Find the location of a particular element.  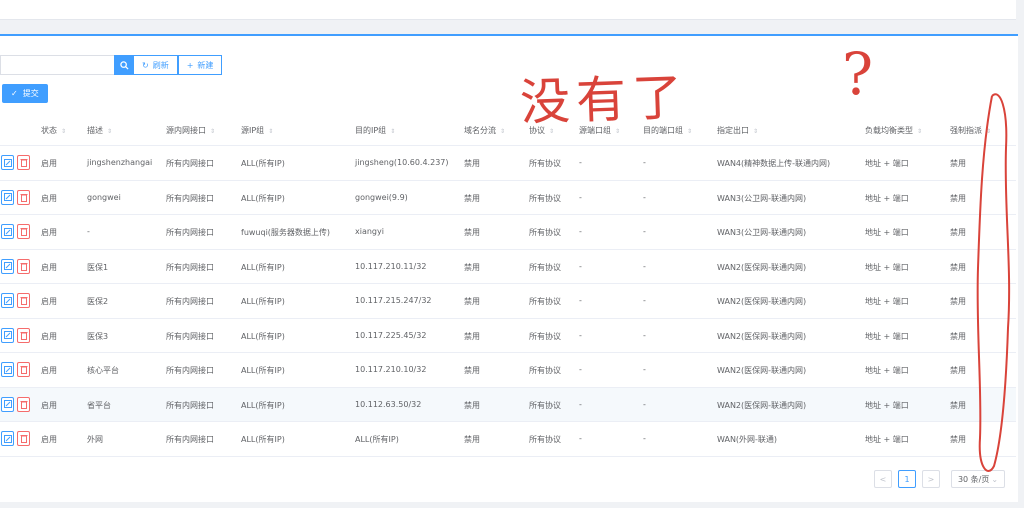

column-header: 协议 ⇕ is located at coordinates (541, 130).